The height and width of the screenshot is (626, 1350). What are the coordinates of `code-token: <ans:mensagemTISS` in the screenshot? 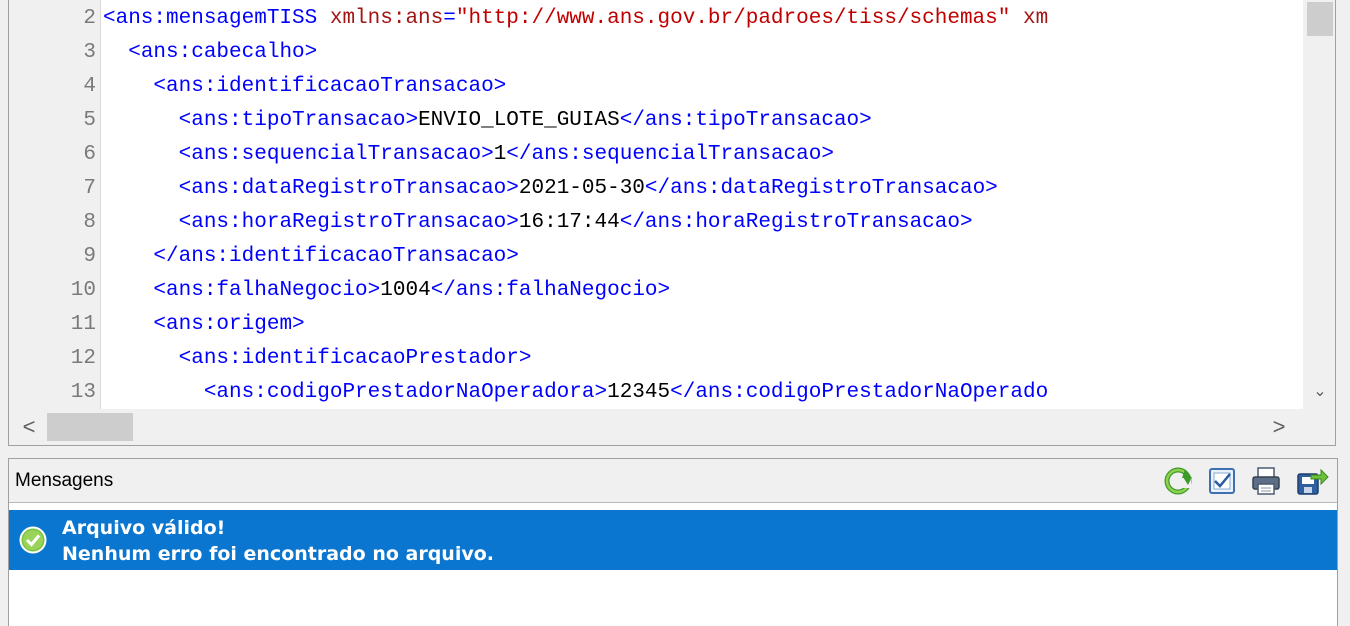 It's located at (216, 18).